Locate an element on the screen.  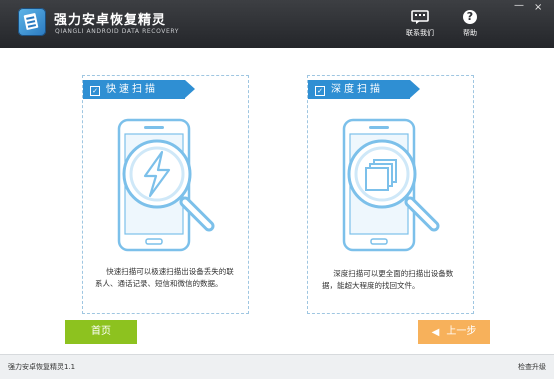
help-icon: ? is located at coordinates (470, 17).